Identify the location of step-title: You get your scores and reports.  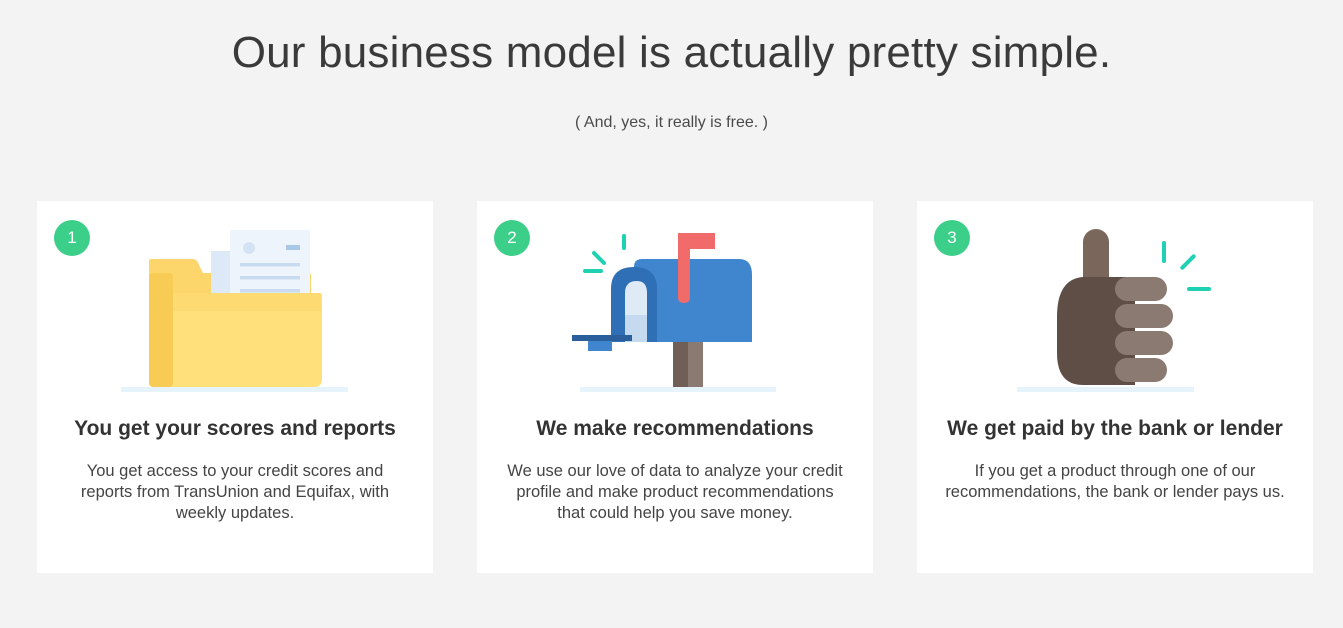
(235, 428).